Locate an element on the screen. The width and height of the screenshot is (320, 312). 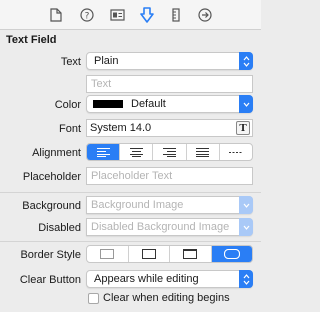
ruler-icon is located at coordinates (176, 15).